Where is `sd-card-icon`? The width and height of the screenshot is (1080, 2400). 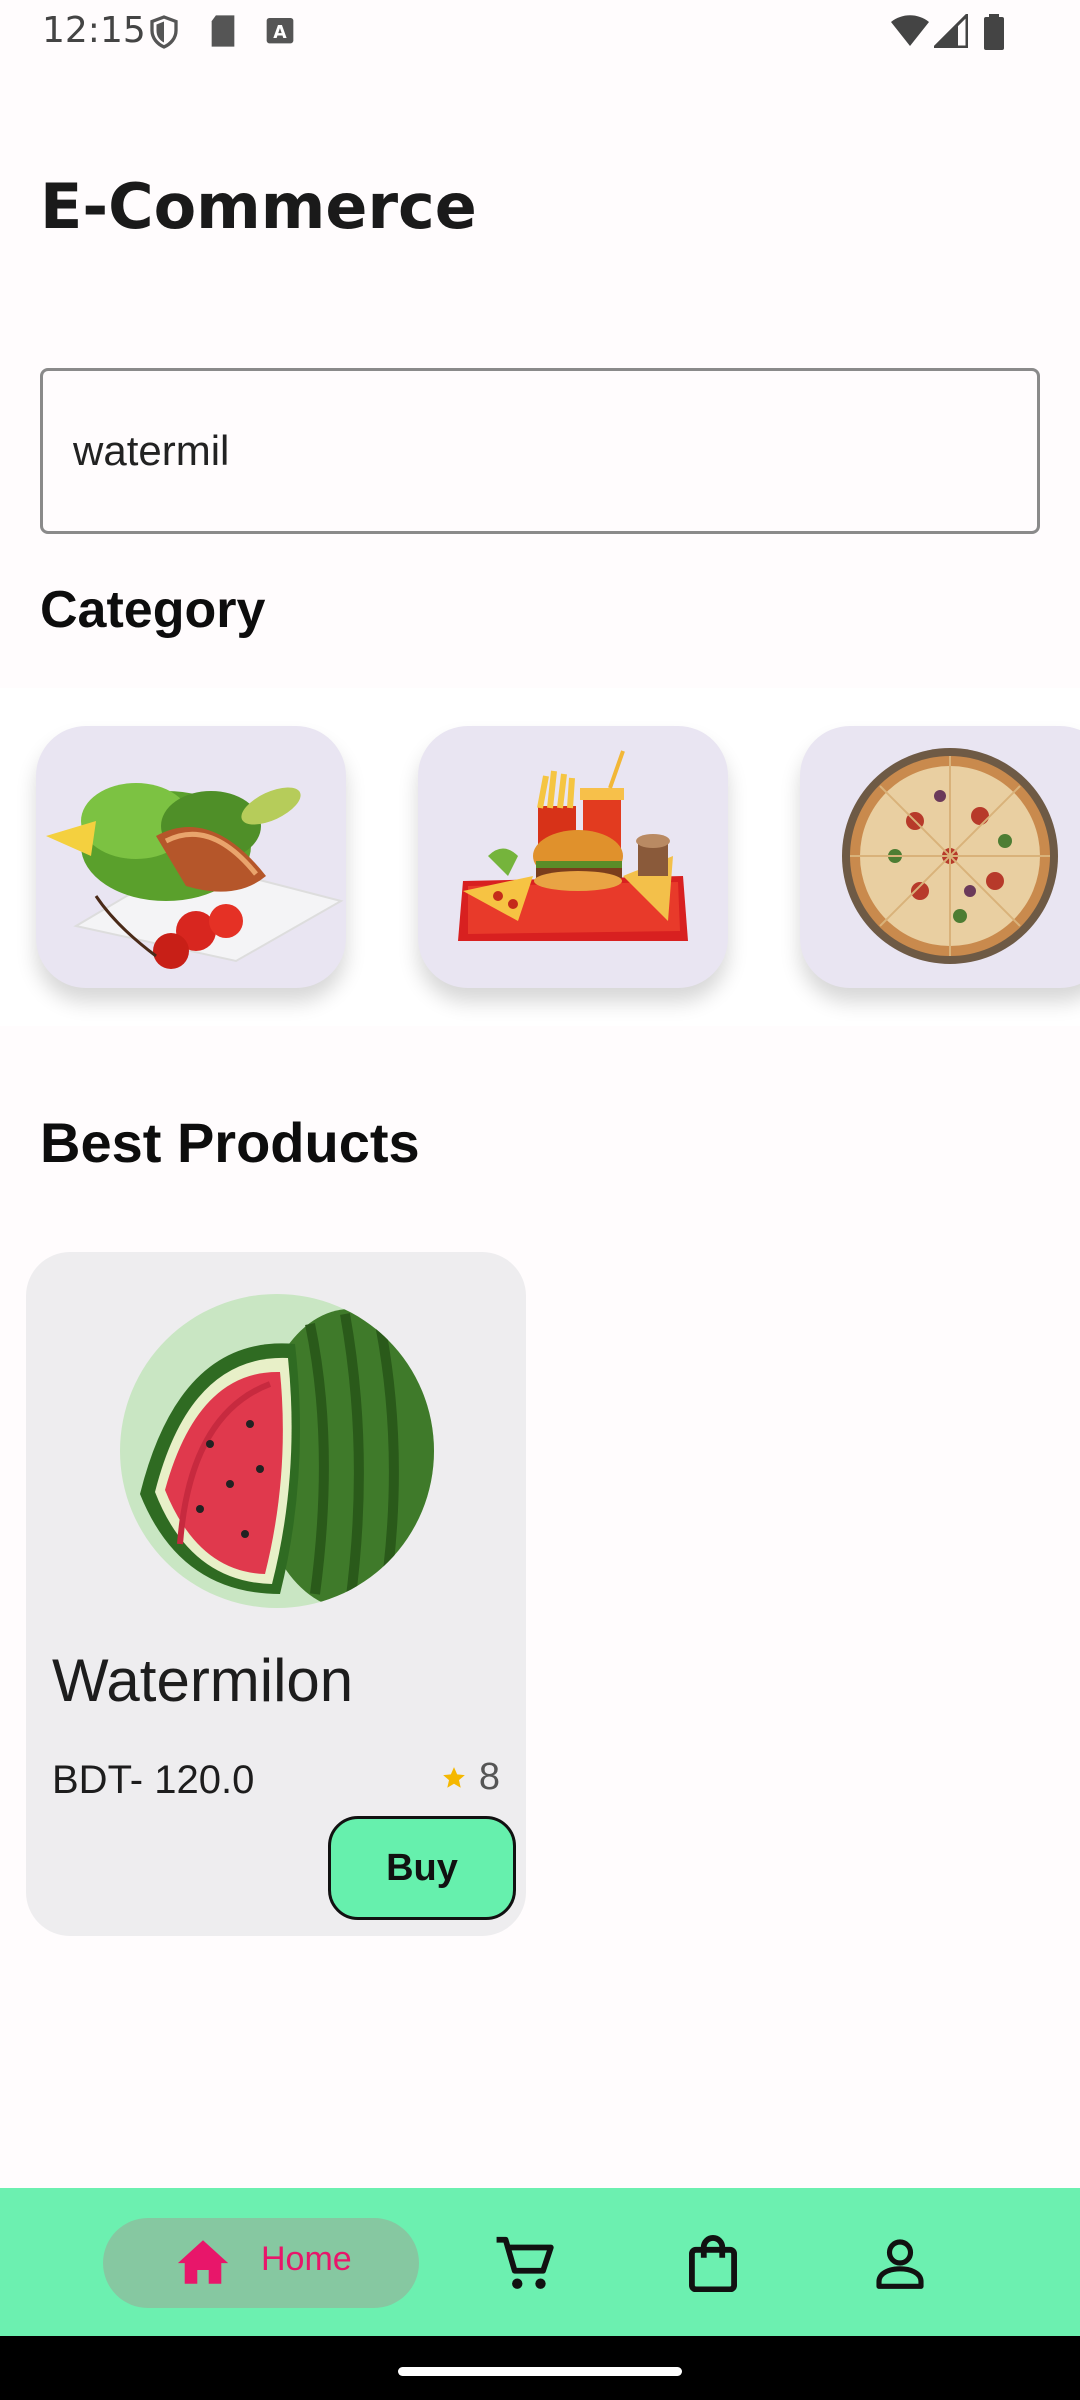 sd-card-icon is located at coordinates (223, 31).